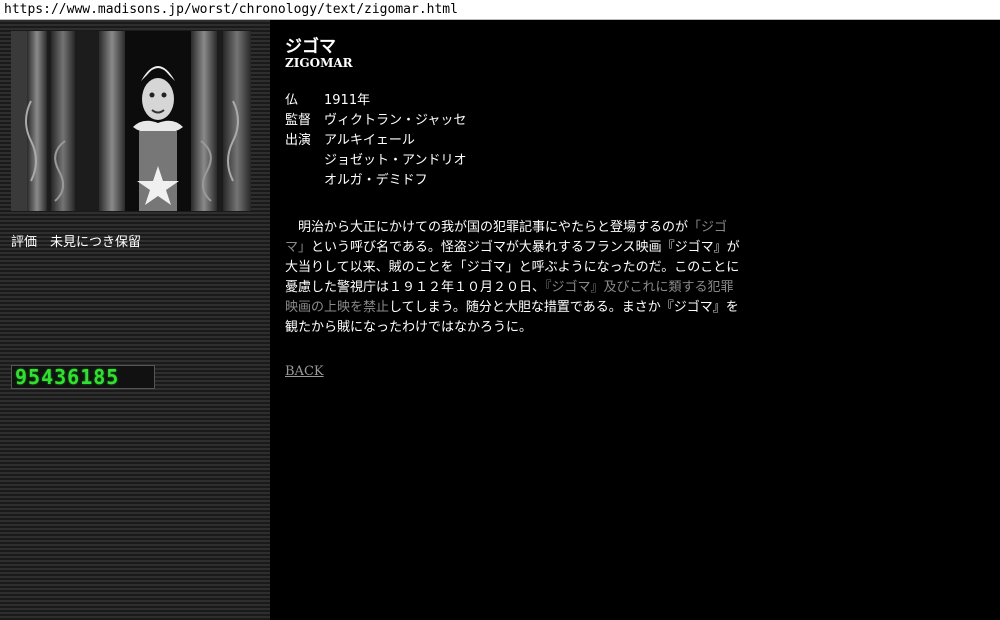 This screenshot has height=620, width=1000. I want to click on movie-still-image, so click(131, 121).